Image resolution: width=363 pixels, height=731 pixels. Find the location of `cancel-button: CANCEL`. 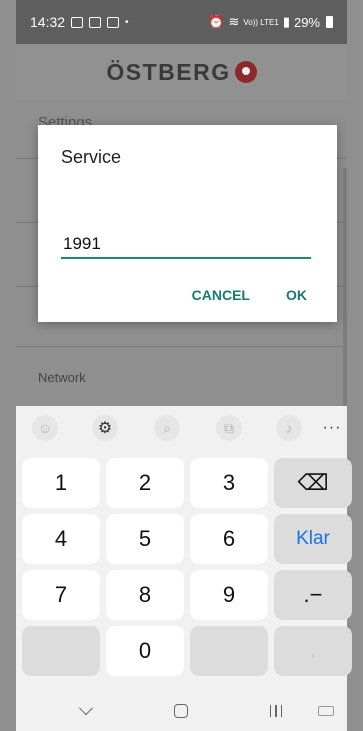

cancel-button: CANCEL is located at coordinates (221, 295).